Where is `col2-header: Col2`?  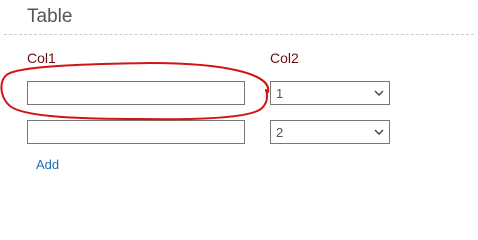 col2-header: Col2 is located at coordinates (284, 58).